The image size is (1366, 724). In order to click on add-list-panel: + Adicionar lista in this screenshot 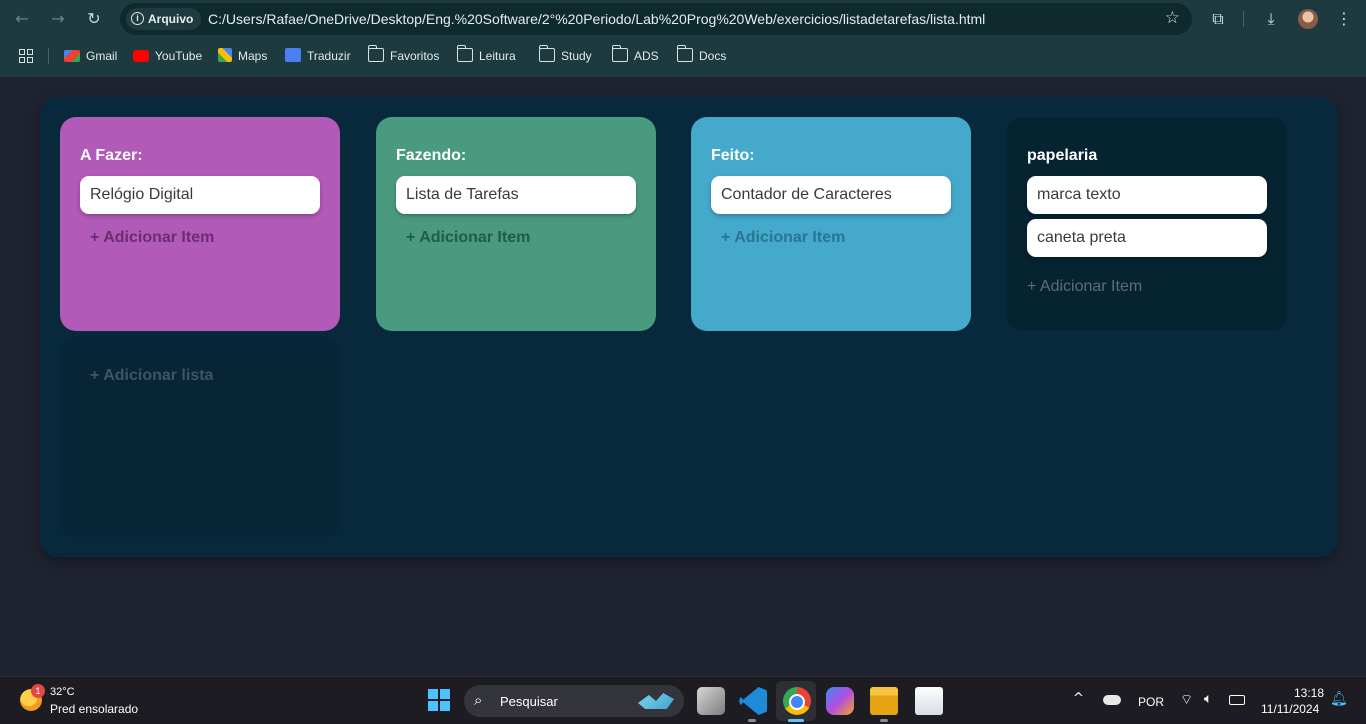, I will do `click(200, 437)`.